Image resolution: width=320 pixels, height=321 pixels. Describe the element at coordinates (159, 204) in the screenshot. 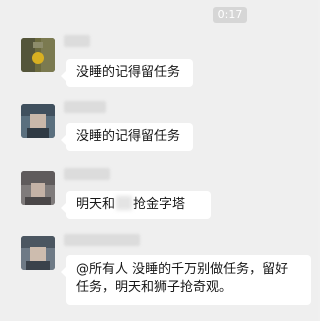

I see `message-text-end: 抢金字塔` at that location.